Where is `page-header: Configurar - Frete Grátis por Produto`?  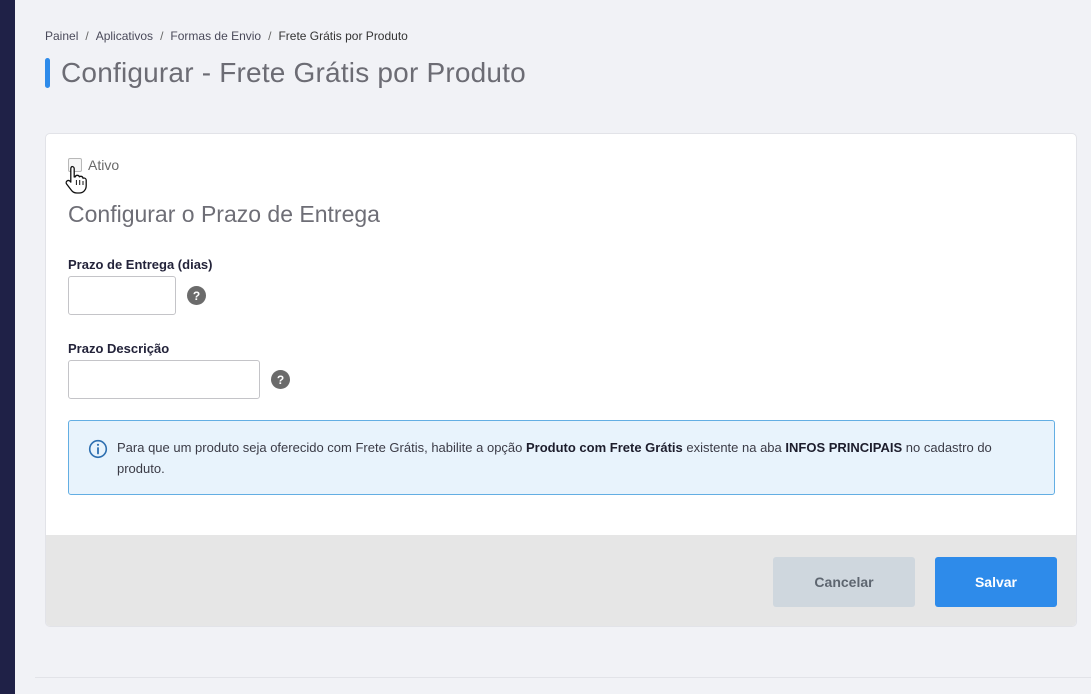 page-header: Configurar - Frete Grátis por Produto is located at coordinates (285, 73).